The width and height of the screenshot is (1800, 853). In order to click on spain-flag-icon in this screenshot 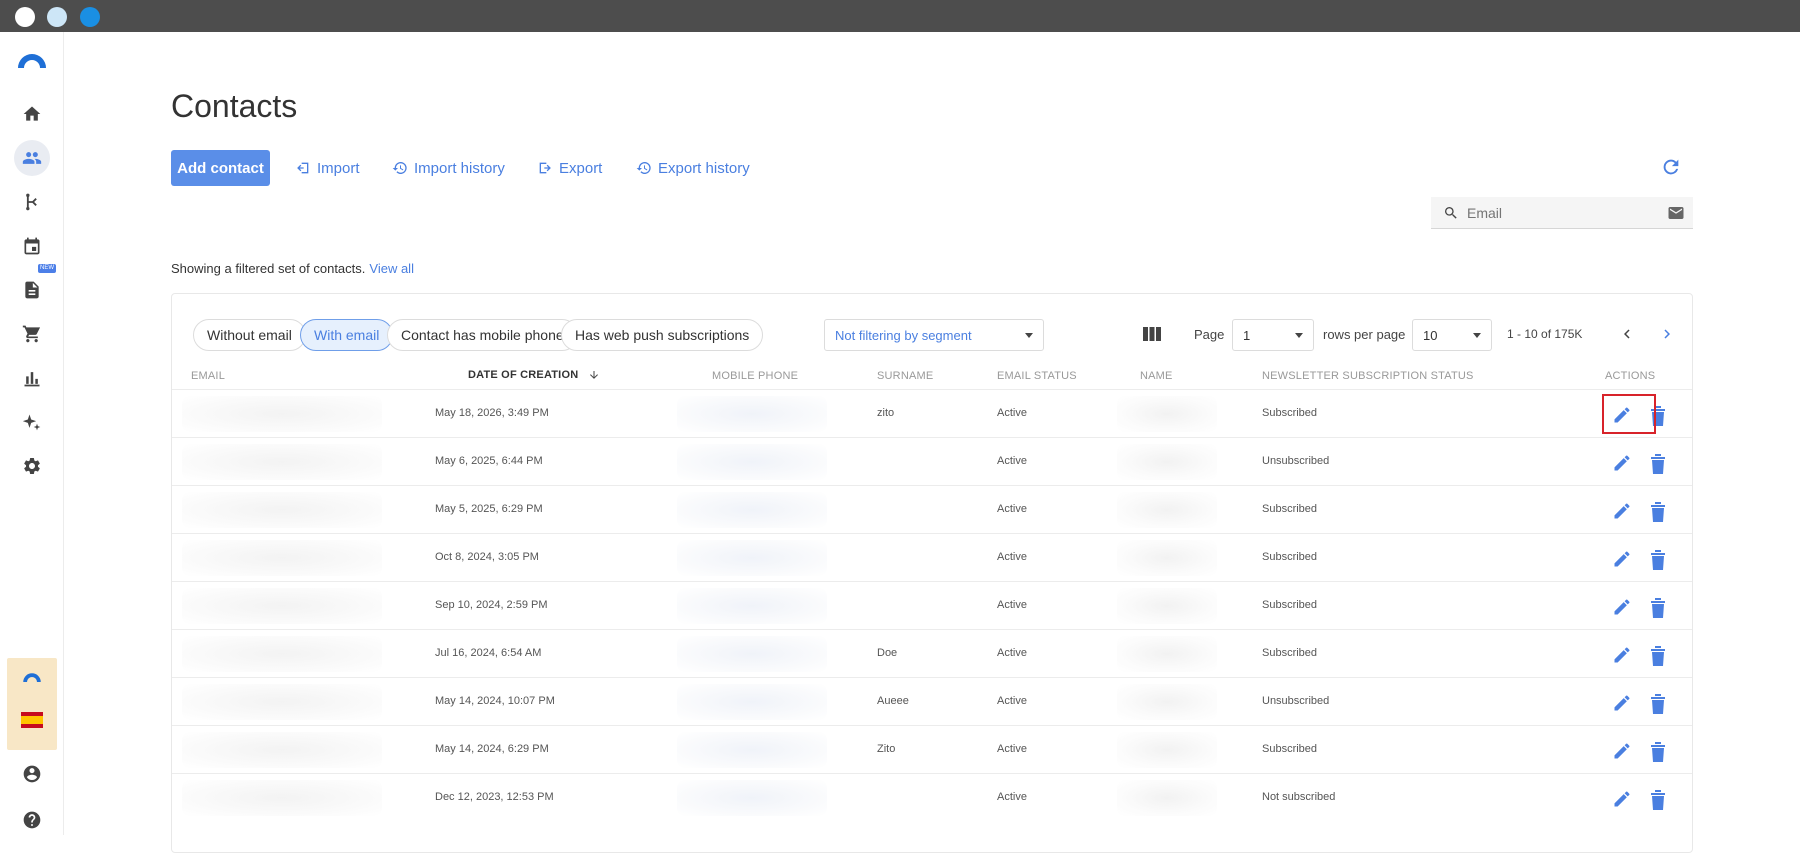, I will do `click(32, 720)`.